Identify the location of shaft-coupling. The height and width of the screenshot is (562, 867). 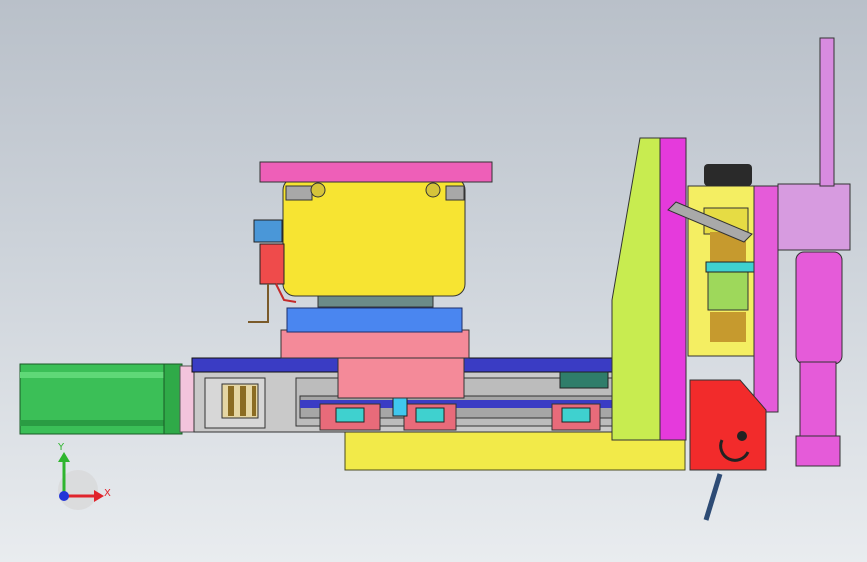
(240, 401).